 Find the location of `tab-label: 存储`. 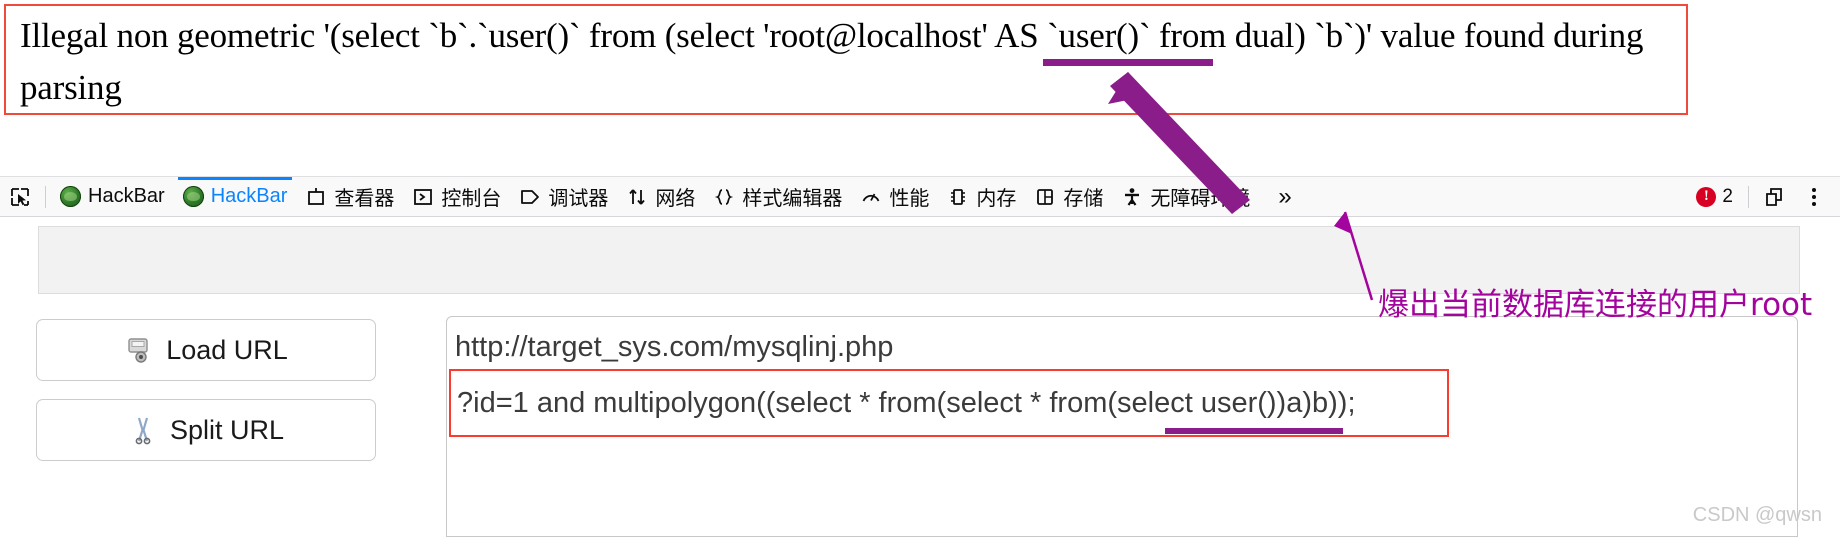

tab-label: 存储 is located at coordinates (1083, 199).